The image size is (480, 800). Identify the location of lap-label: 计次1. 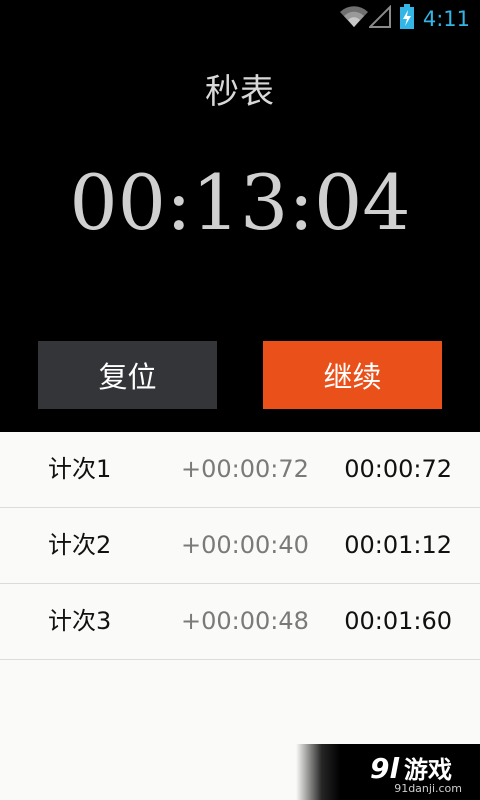
(80, 469).